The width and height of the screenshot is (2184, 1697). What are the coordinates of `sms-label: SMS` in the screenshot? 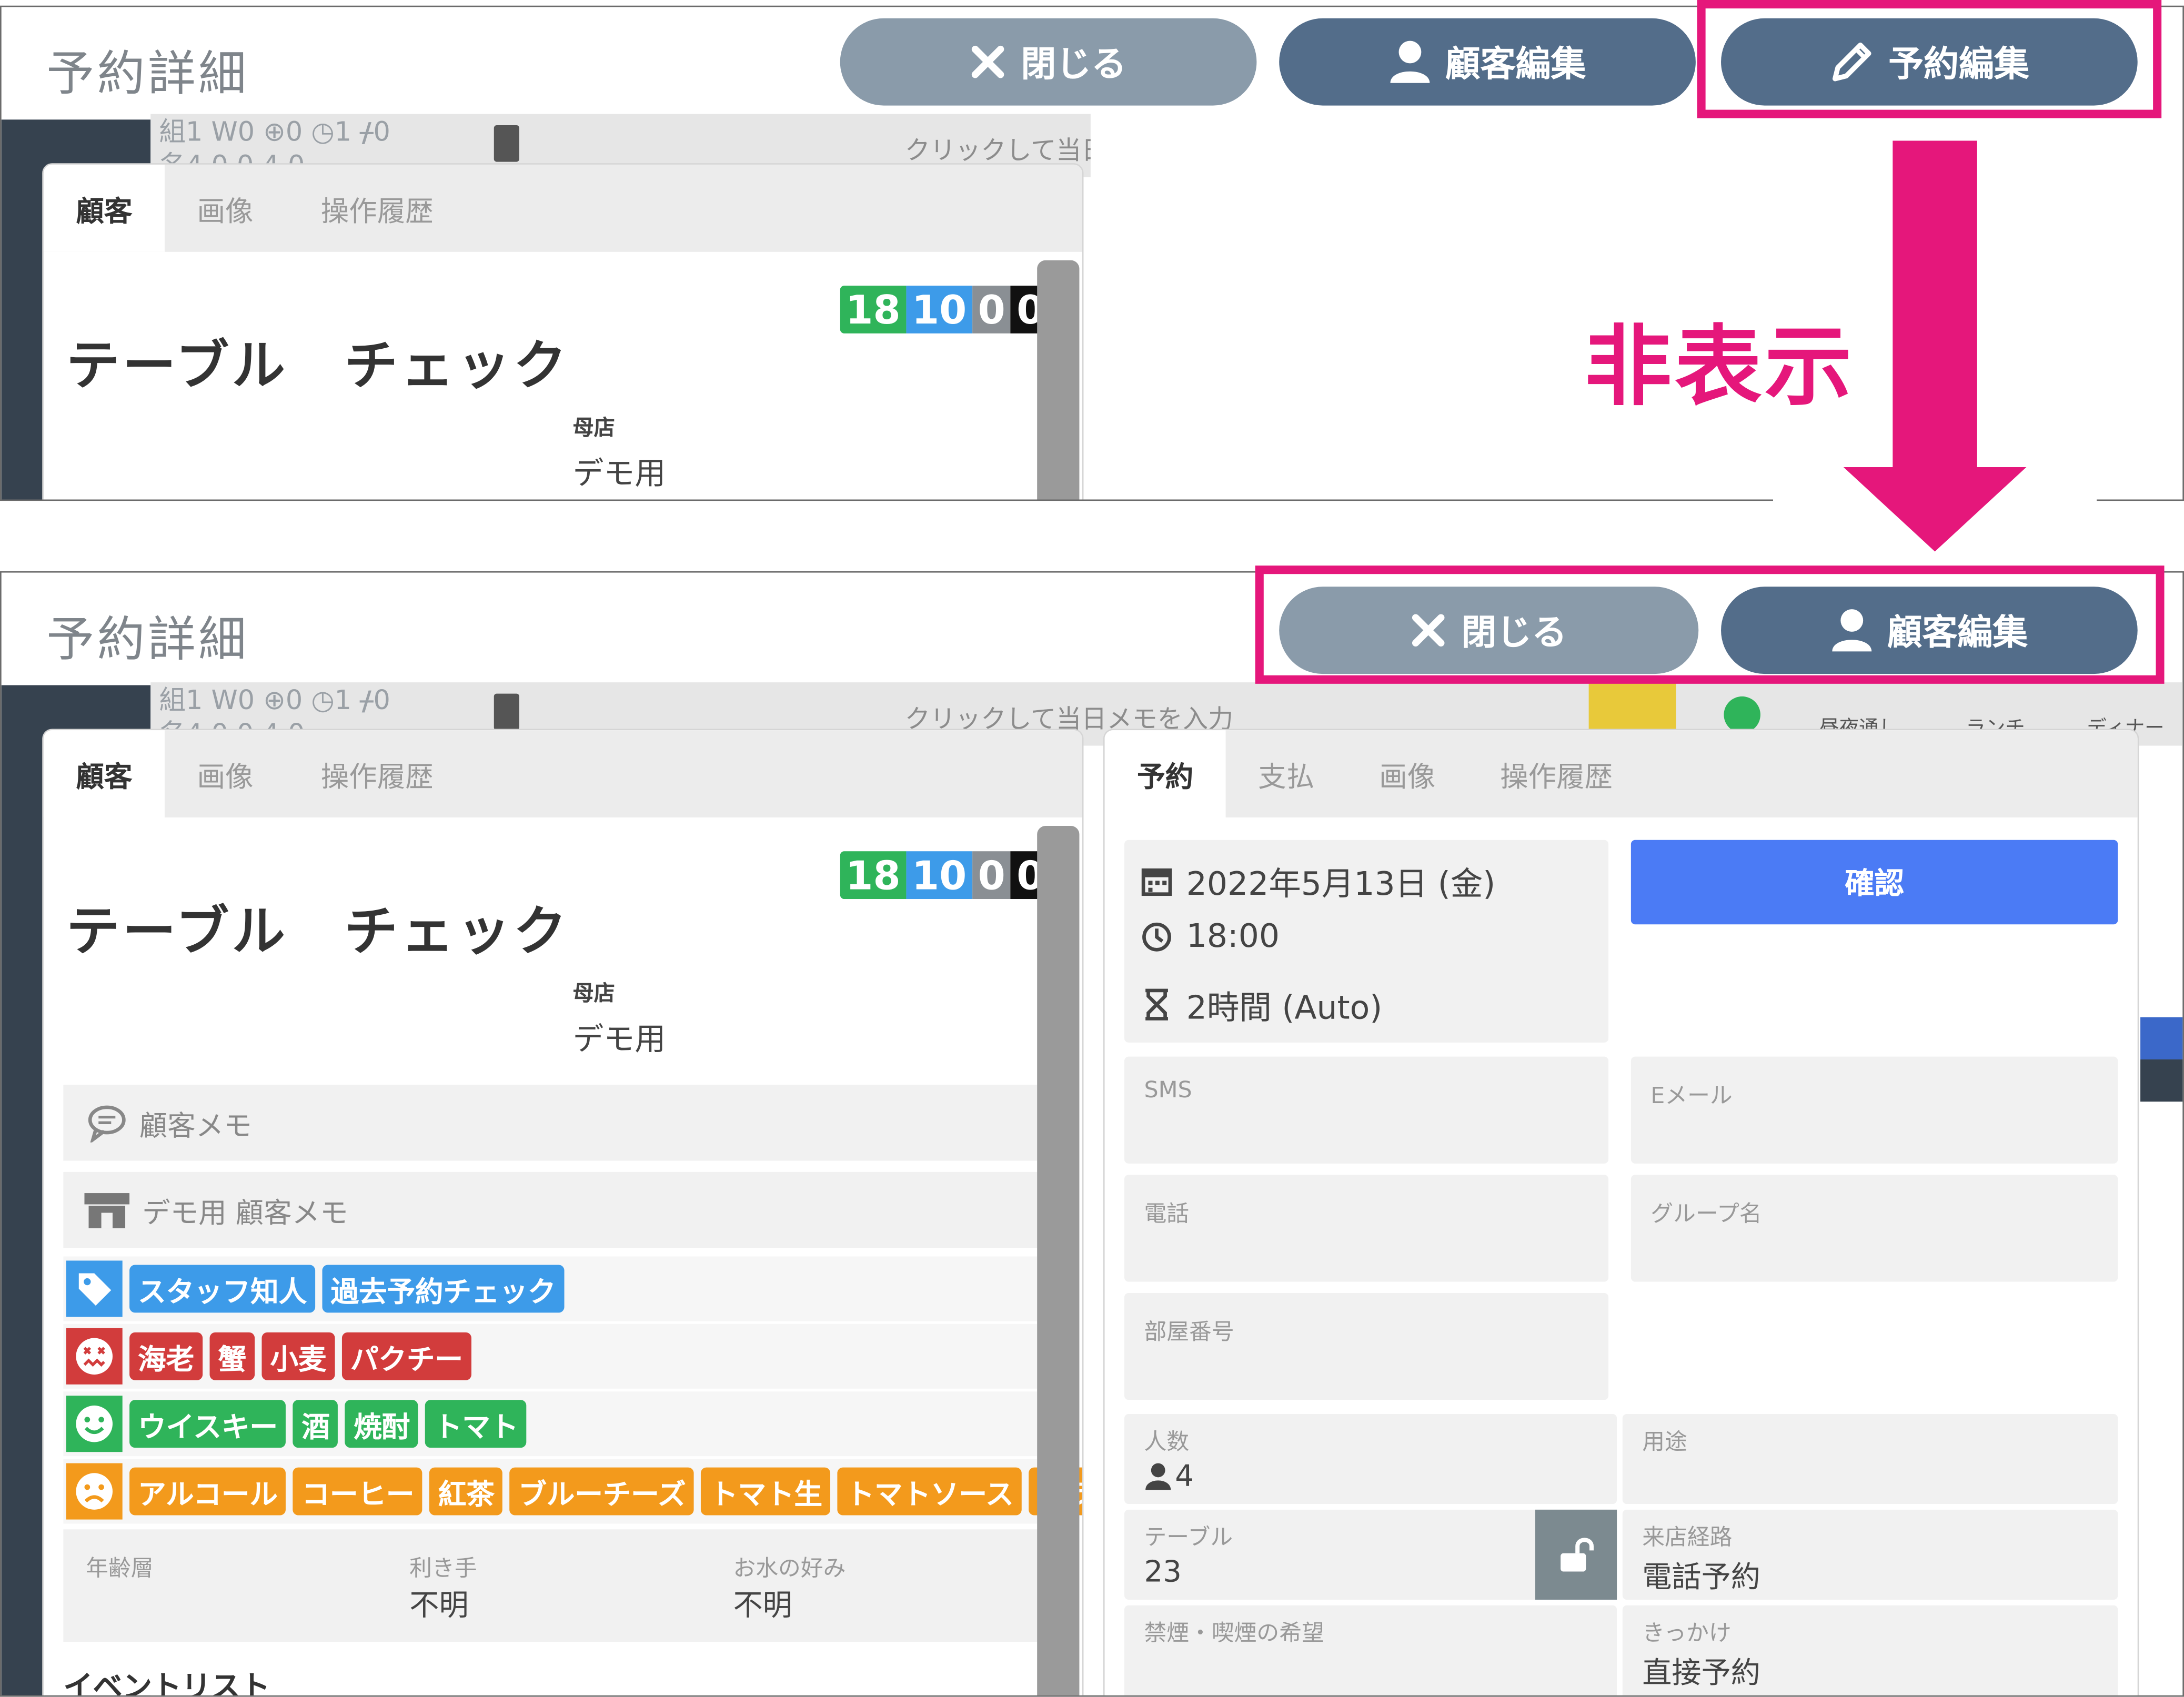 It's located at (1168, 1090).